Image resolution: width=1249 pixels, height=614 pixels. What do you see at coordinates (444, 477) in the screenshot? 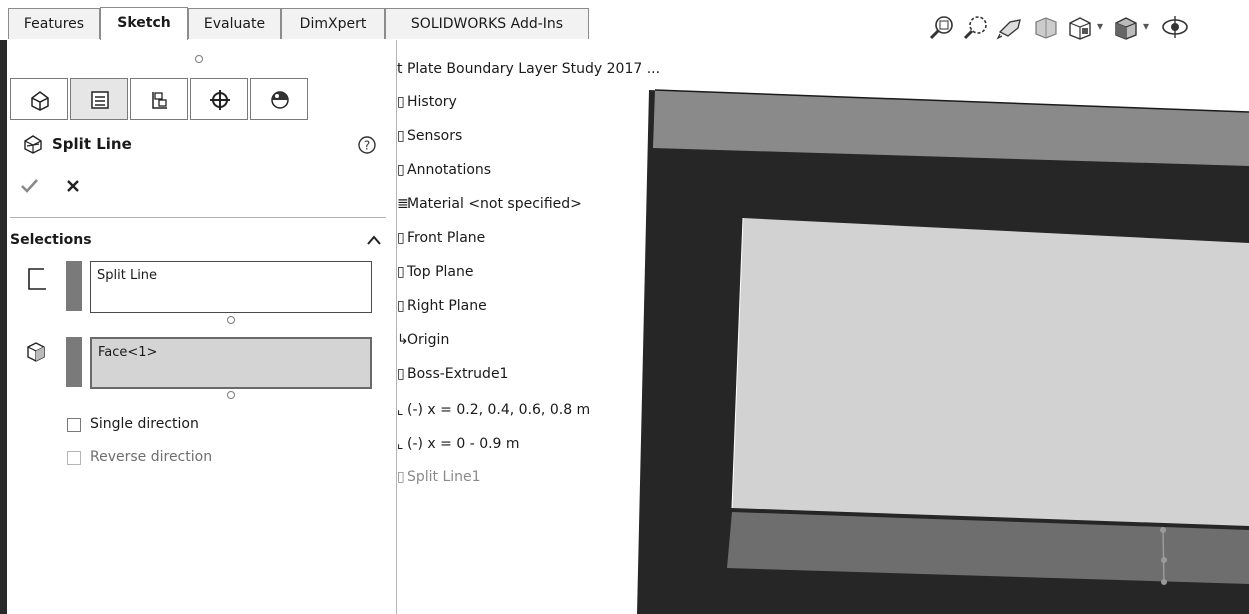
I see `tree-item-label: Split Line1` at bounding box center [444, 477].